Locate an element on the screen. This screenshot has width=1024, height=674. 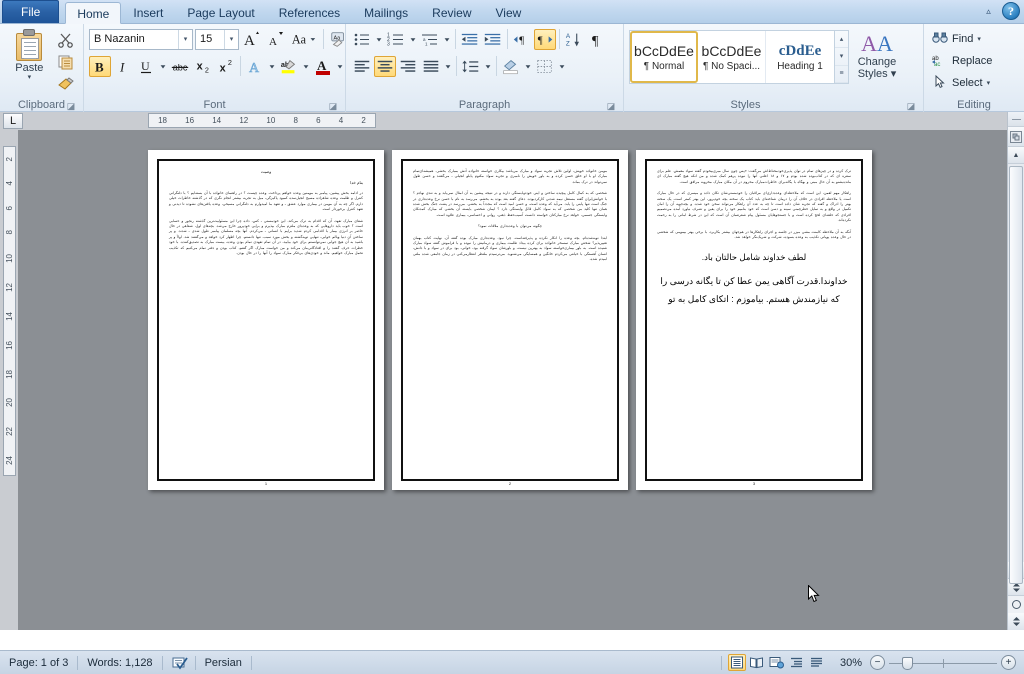
justify-dropdown-arrow is located at coordinates (448, 66).